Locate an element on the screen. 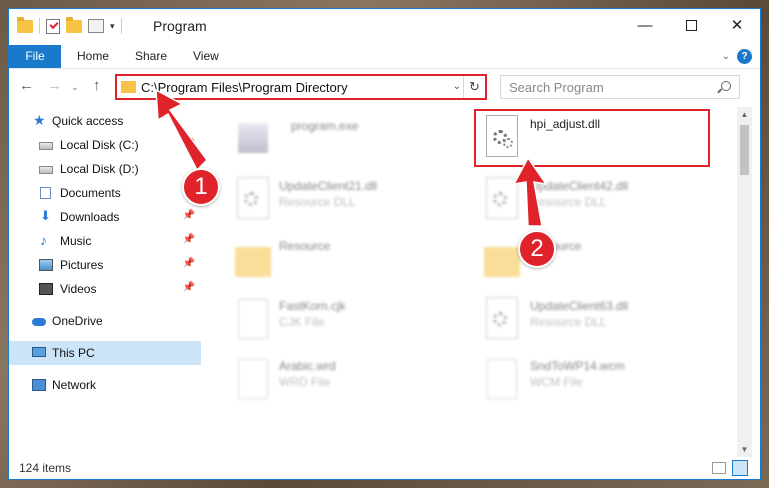 The image size is (769, 488). sidebar-item-network: Network is located at coordinates (105, 385).